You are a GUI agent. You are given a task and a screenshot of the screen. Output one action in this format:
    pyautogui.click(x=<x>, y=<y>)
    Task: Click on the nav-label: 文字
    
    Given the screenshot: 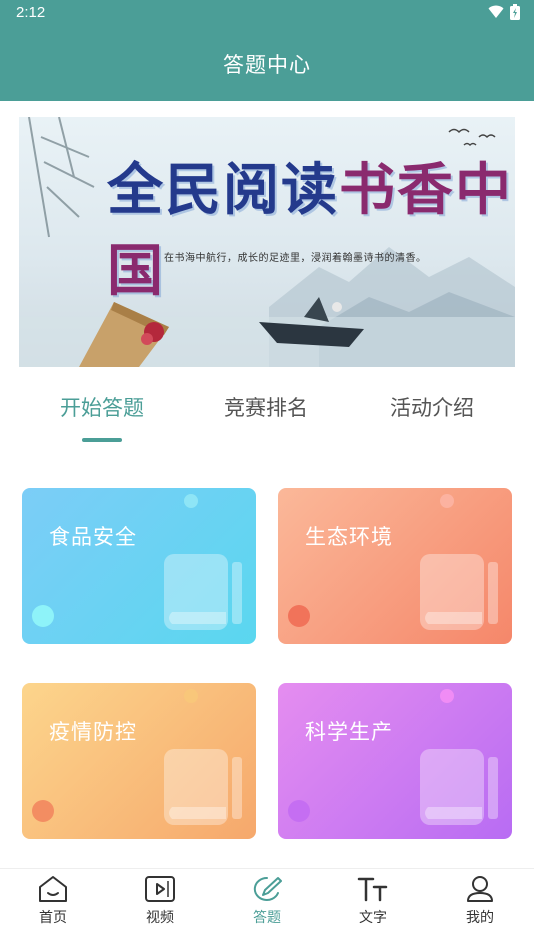 What is the action you would take?
    pyautogui.click(x=373, y=918)
    